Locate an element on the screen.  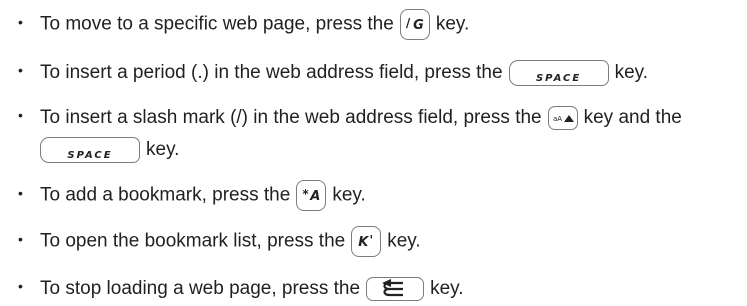
alt-key-icon: aA is located at coordinates (562, 117).